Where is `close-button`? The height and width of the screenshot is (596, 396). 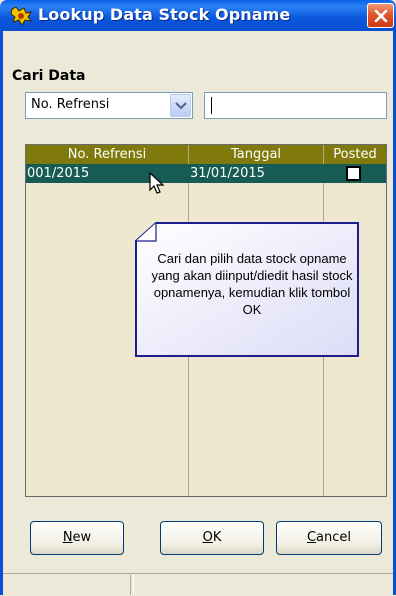
close-button is located at coordinates (380, 15).